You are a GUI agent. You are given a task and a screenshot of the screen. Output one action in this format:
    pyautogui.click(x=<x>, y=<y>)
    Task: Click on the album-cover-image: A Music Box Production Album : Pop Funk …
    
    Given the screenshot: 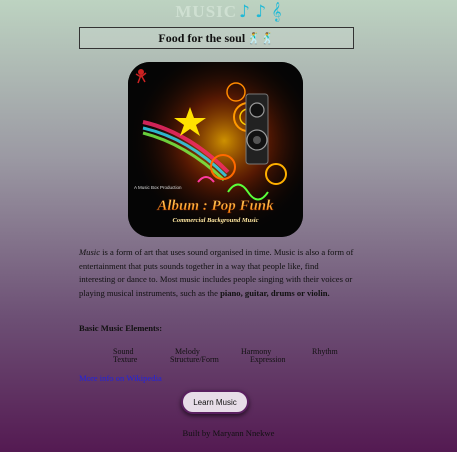 What is the action you would take?
    pyautogui.click(x=215, y=149)
    